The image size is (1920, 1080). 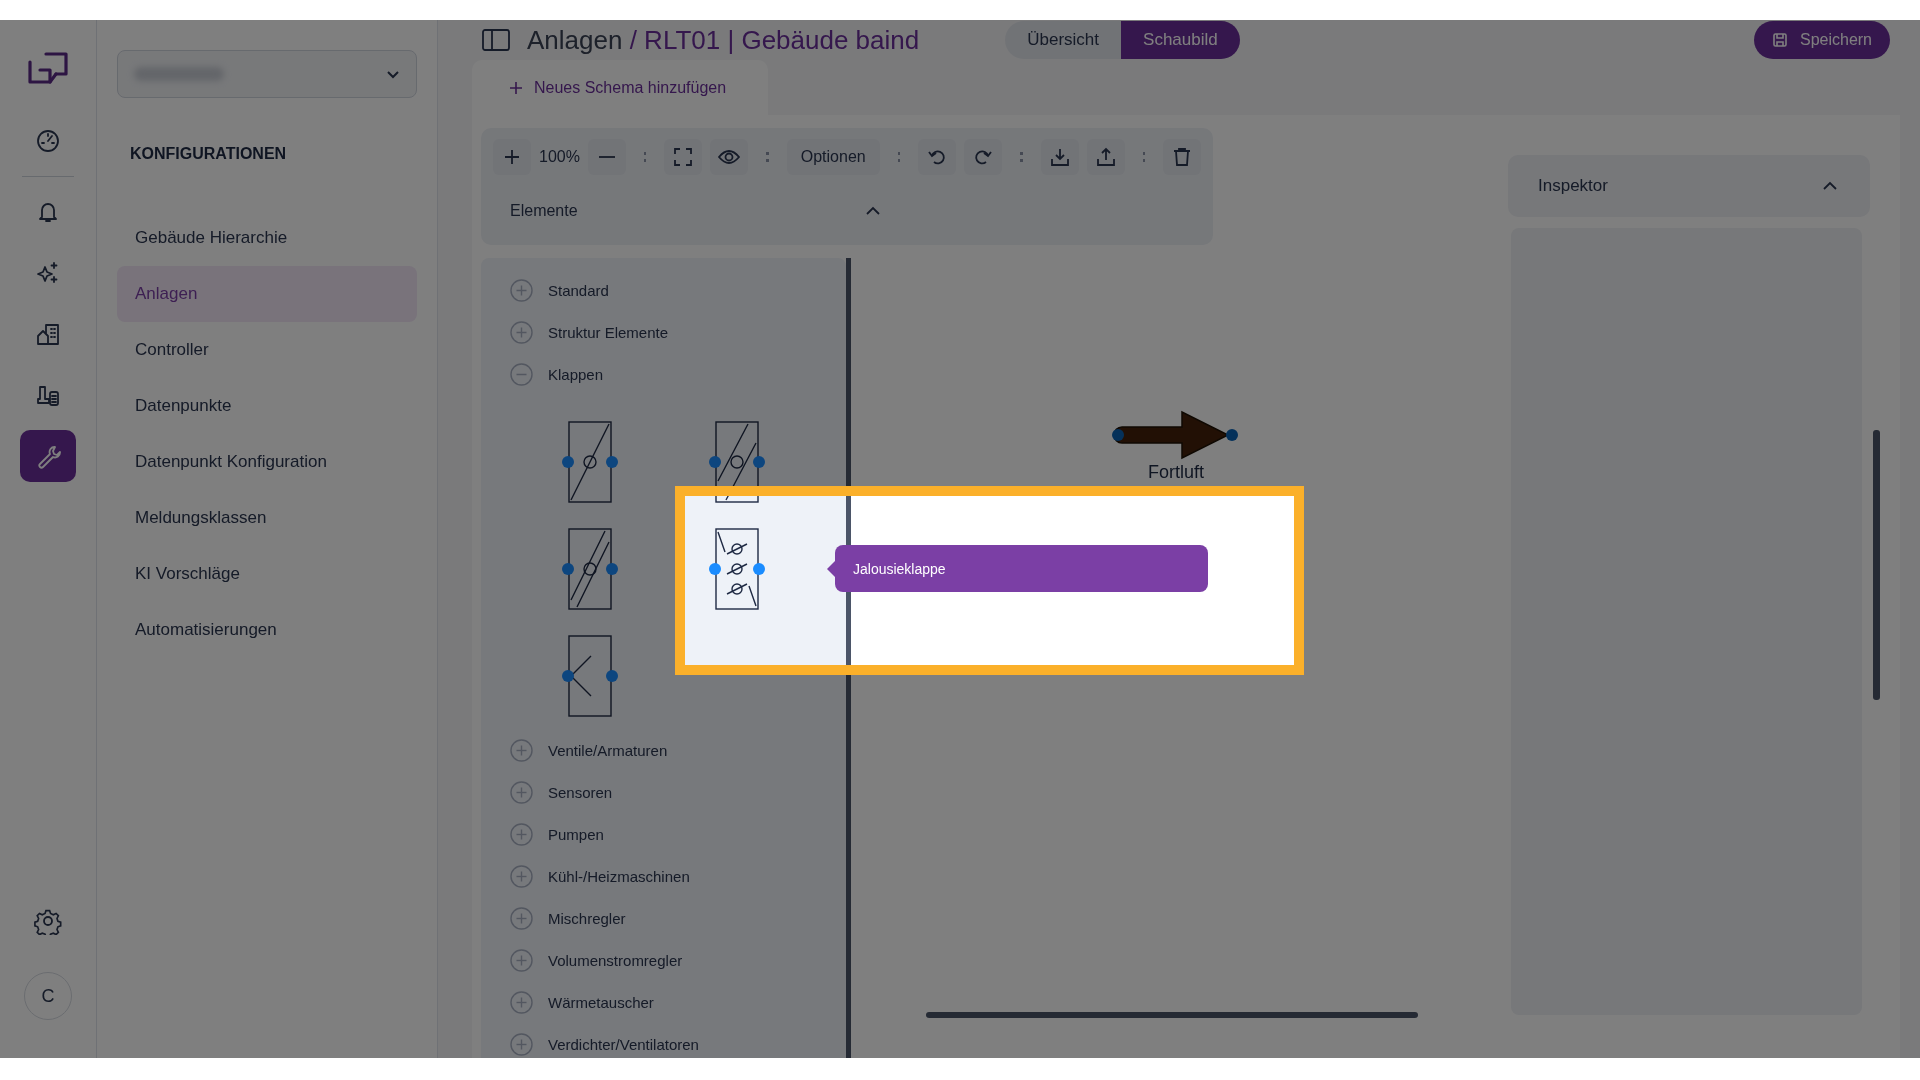 I want to click on panel-title: Inspektor, so click(x=1573, y=186).